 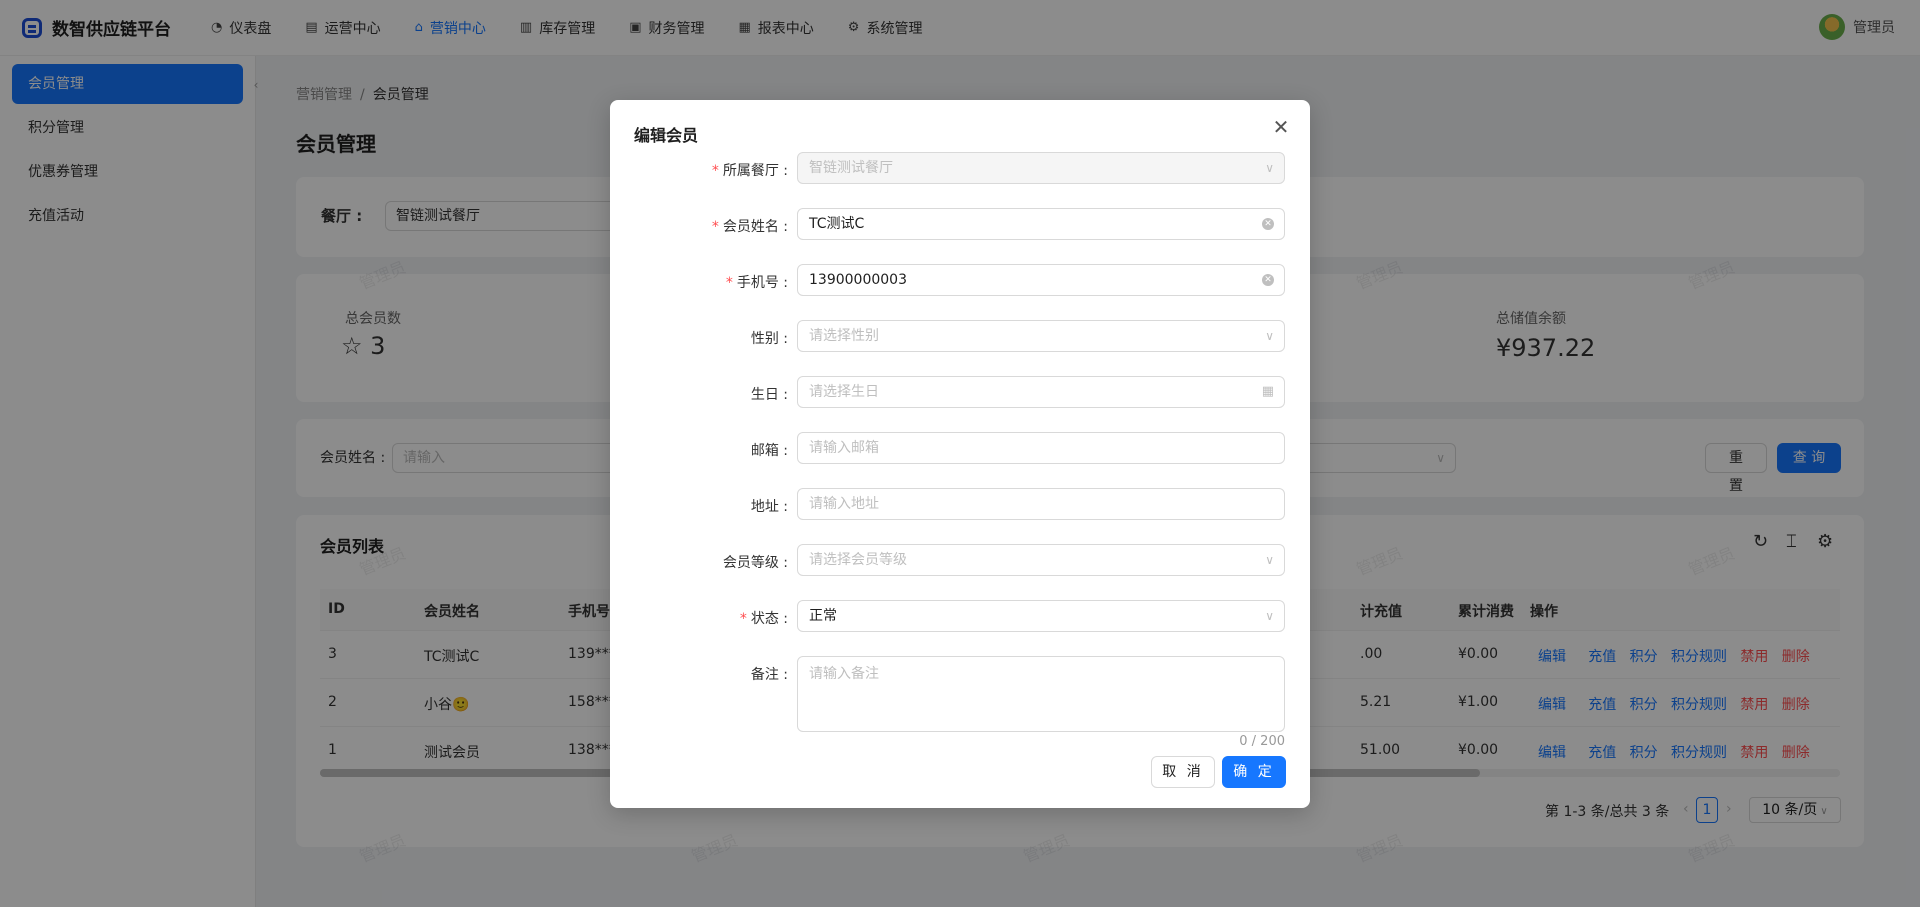 I want to click on confirm-button: 确 定, so click(x=1254, y=772).